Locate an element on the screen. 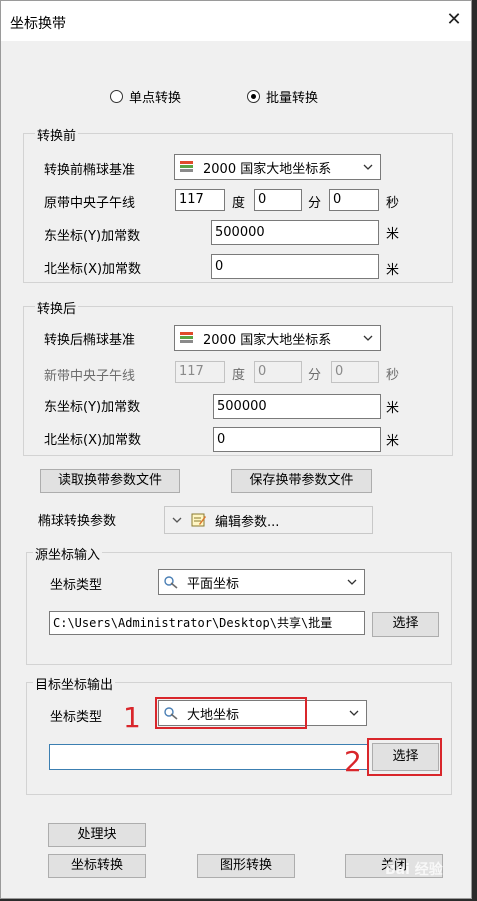  window-title: 坐标换带 is located at coordinates (38, 24).